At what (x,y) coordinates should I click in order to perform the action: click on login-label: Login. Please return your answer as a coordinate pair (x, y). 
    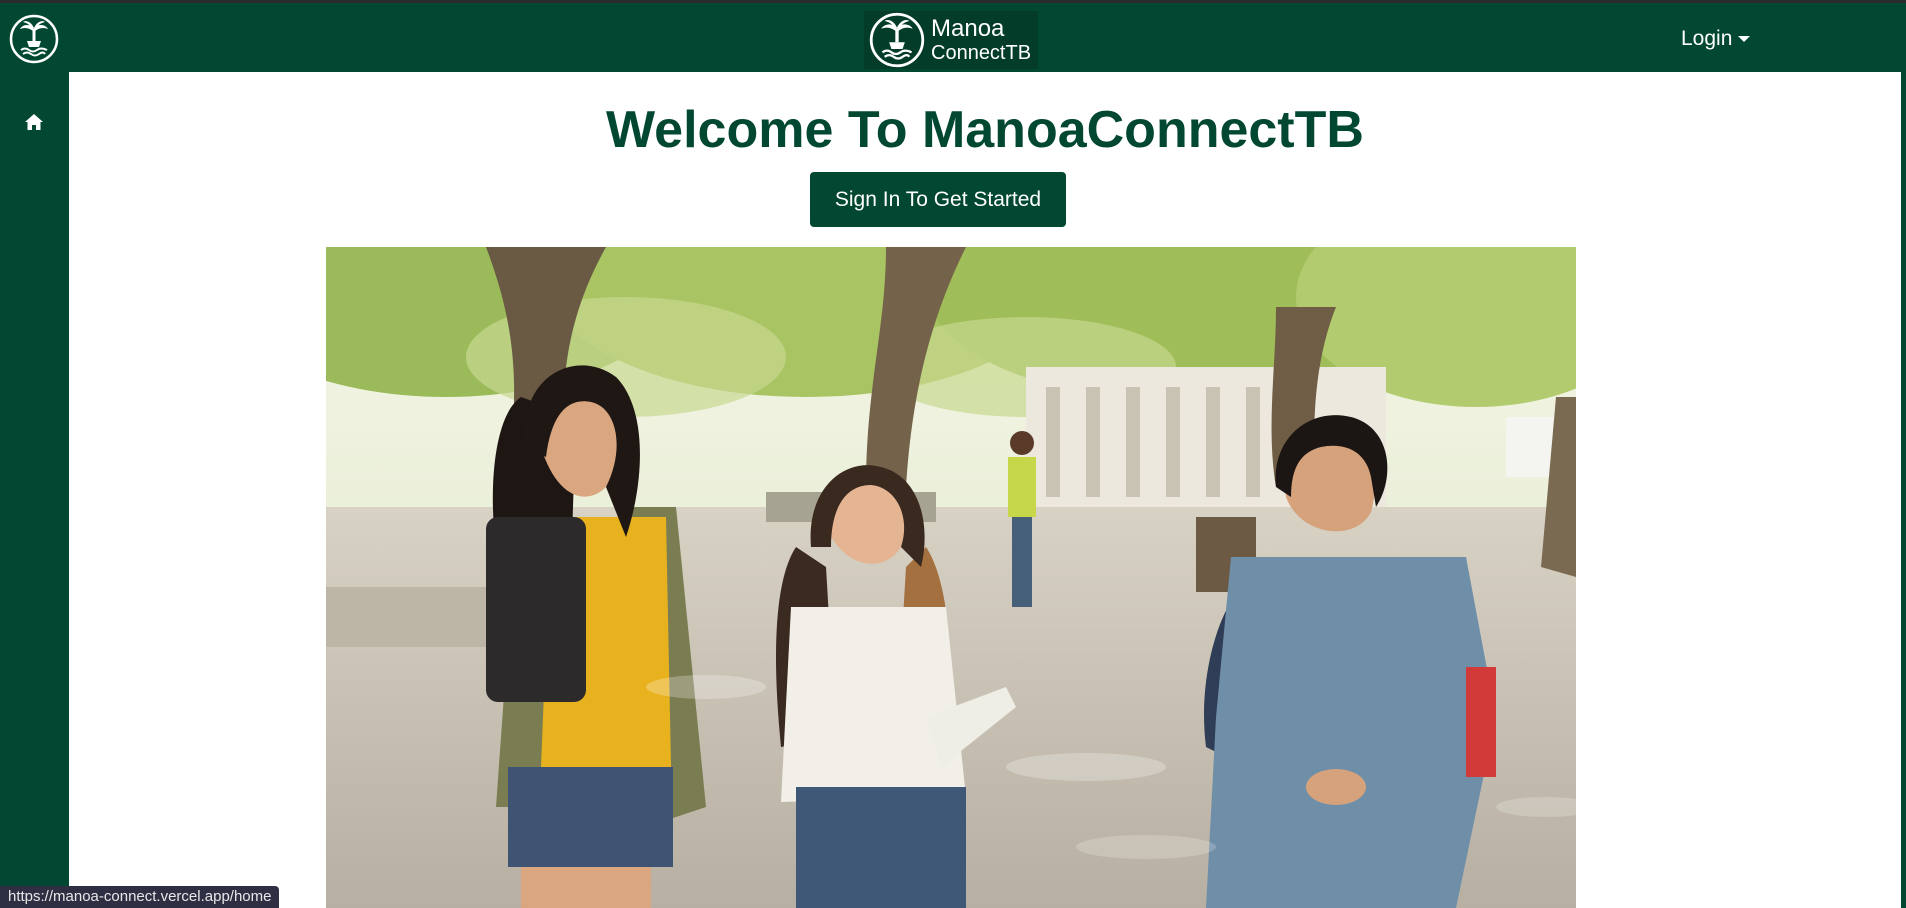
    Looking at the image, I should click on (1707, 38).